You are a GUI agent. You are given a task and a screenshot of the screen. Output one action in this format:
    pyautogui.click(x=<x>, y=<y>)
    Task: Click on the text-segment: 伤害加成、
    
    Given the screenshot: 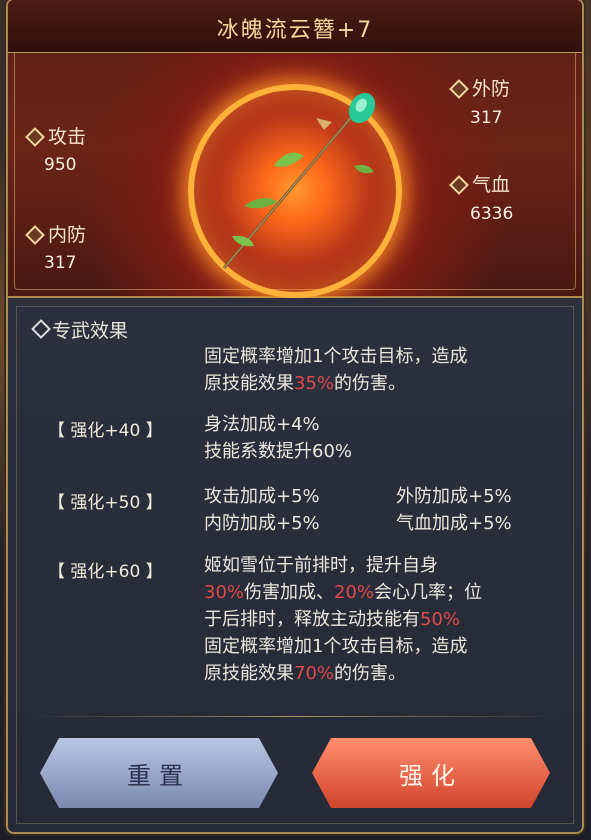 What is the action you would take?
    pyautogui.click(x=289, y=592)
    